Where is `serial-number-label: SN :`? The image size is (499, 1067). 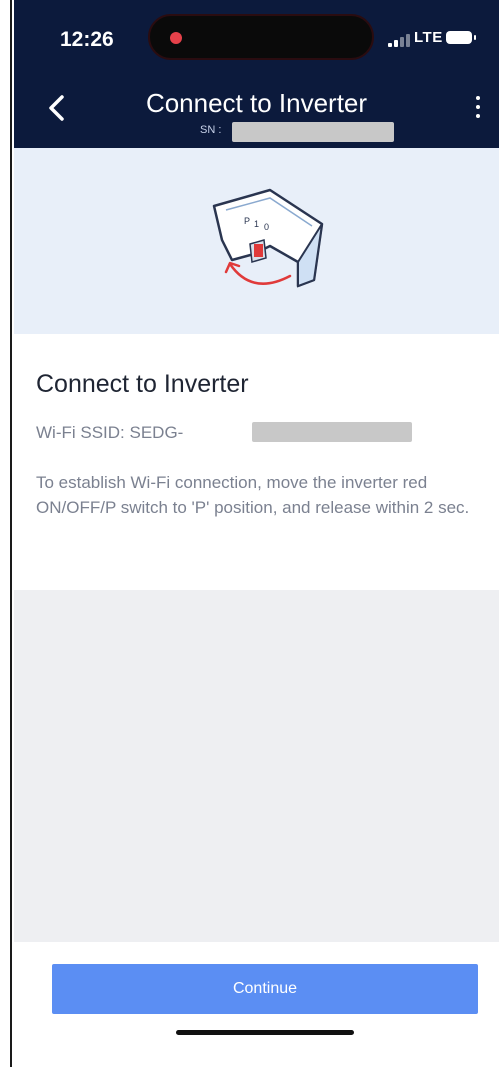 serial-number-label: SN : is located at coordinates (211, 130).